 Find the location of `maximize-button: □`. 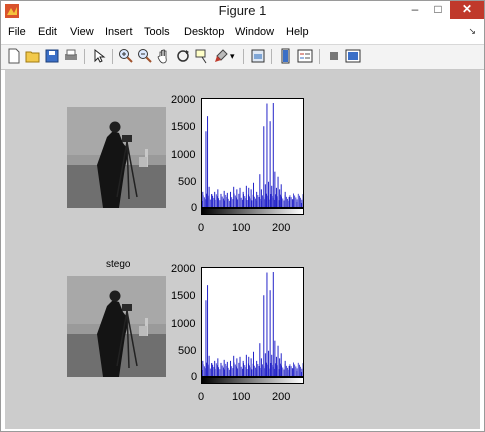

maximize-button: □ is located at coordinates (438, 10).